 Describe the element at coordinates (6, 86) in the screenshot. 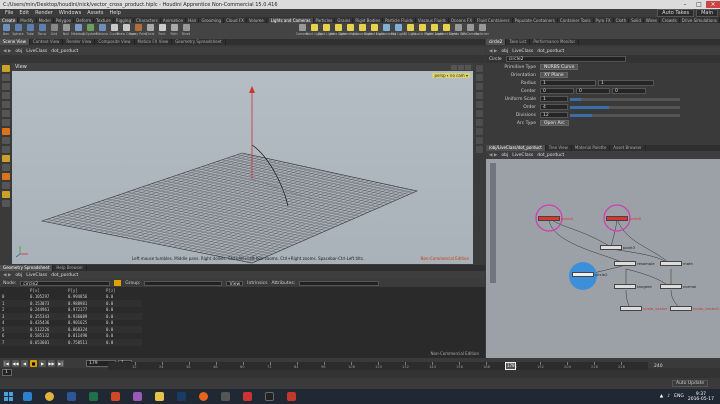

I see `rotate-tool-icon` at that location.